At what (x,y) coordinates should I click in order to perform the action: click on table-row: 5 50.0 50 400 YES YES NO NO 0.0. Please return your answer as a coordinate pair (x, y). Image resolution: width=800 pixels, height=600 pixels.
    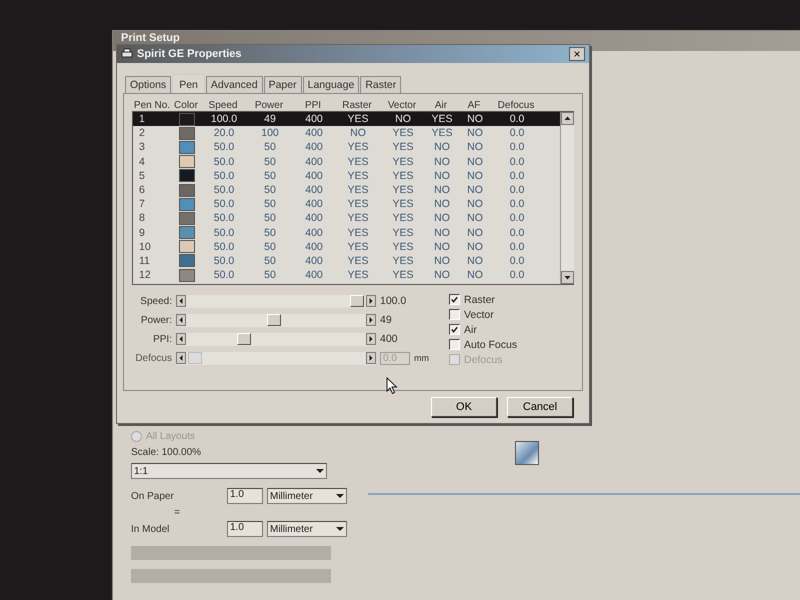
    Looking at the image, I should click on (346, 175).